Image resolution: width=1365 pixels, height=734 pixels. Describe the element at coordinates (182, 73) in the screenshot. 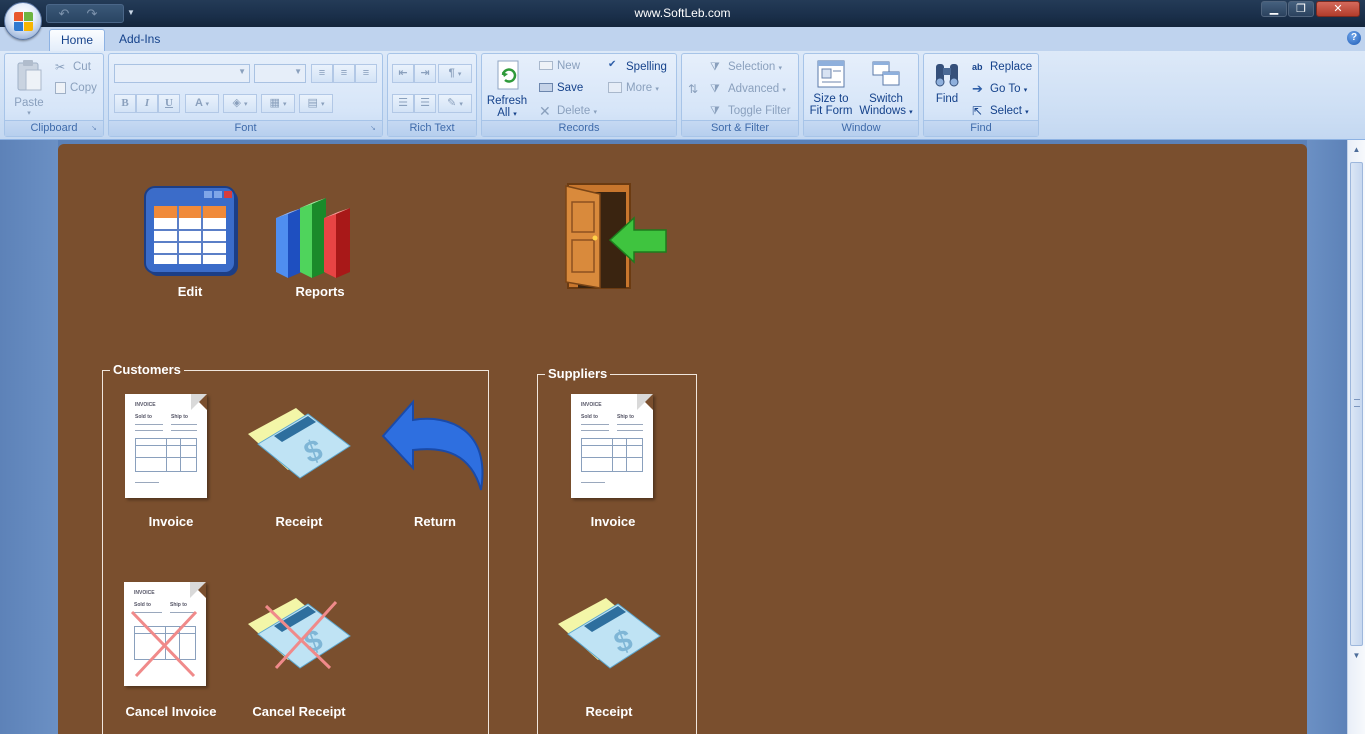

I see `font-name-combo: ▼` at that location.